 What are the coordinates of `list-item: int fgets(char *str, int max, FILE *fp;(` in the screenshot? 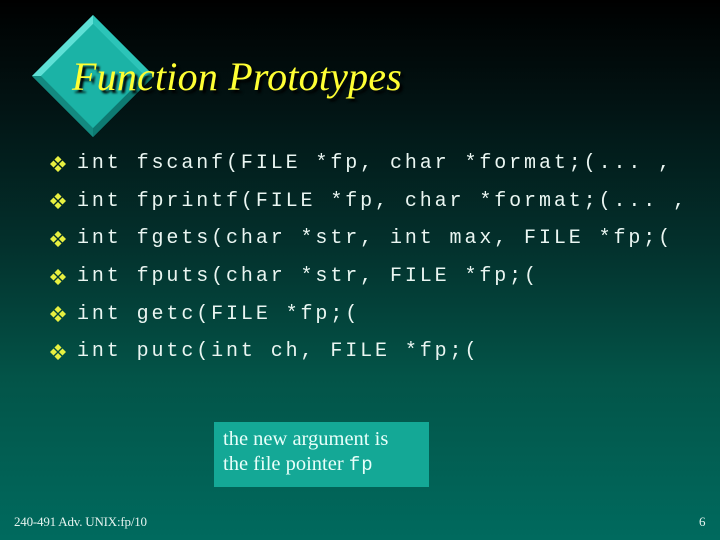 It's located at (369, 239).